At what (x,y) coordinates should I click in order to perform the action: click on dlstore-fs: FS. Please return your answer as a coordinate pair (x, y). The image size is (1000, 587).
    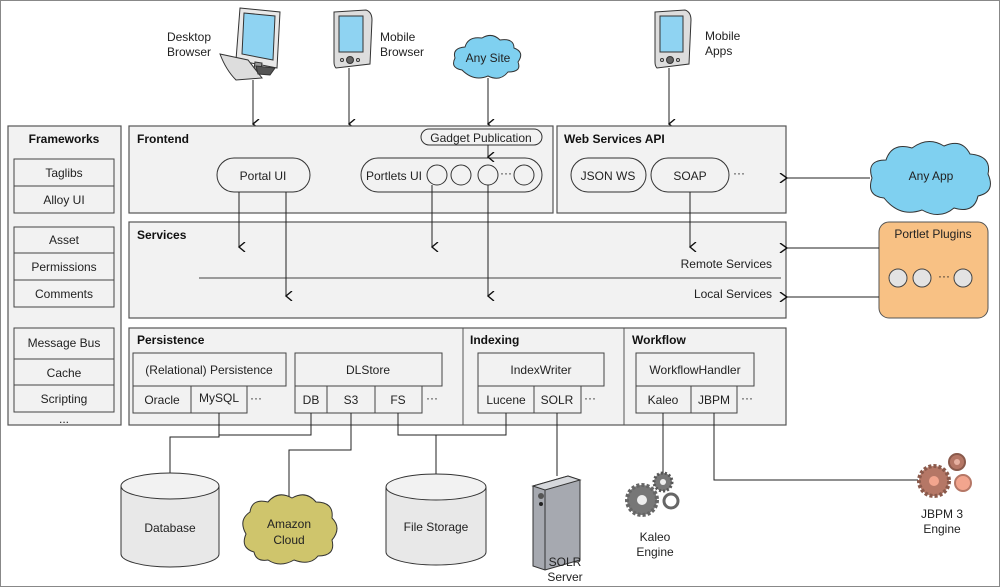
    Looking at the image, I should click on (397, 400).